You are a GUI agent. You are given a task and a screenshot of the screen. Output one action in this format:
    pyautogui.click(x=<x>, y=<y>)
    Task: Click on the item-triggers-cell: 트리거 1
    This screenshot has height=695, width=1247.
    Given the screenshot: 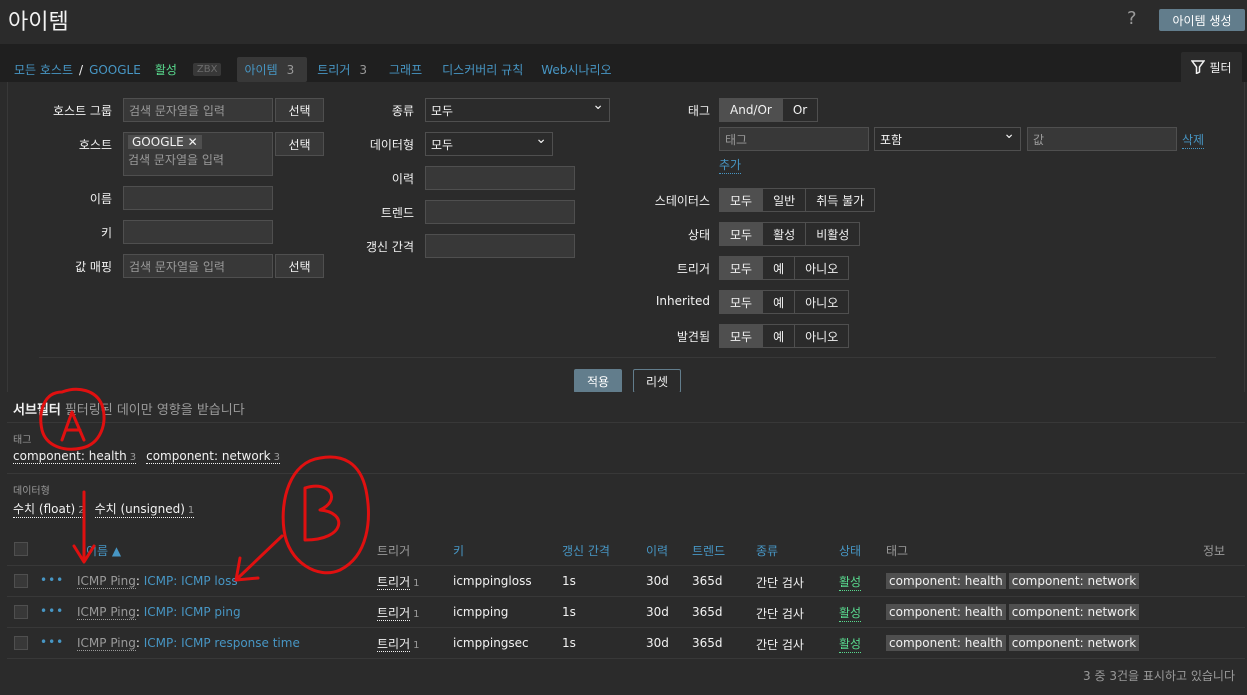 What is the action you would take?
    pyautogui.click(x=398, y=644)
    